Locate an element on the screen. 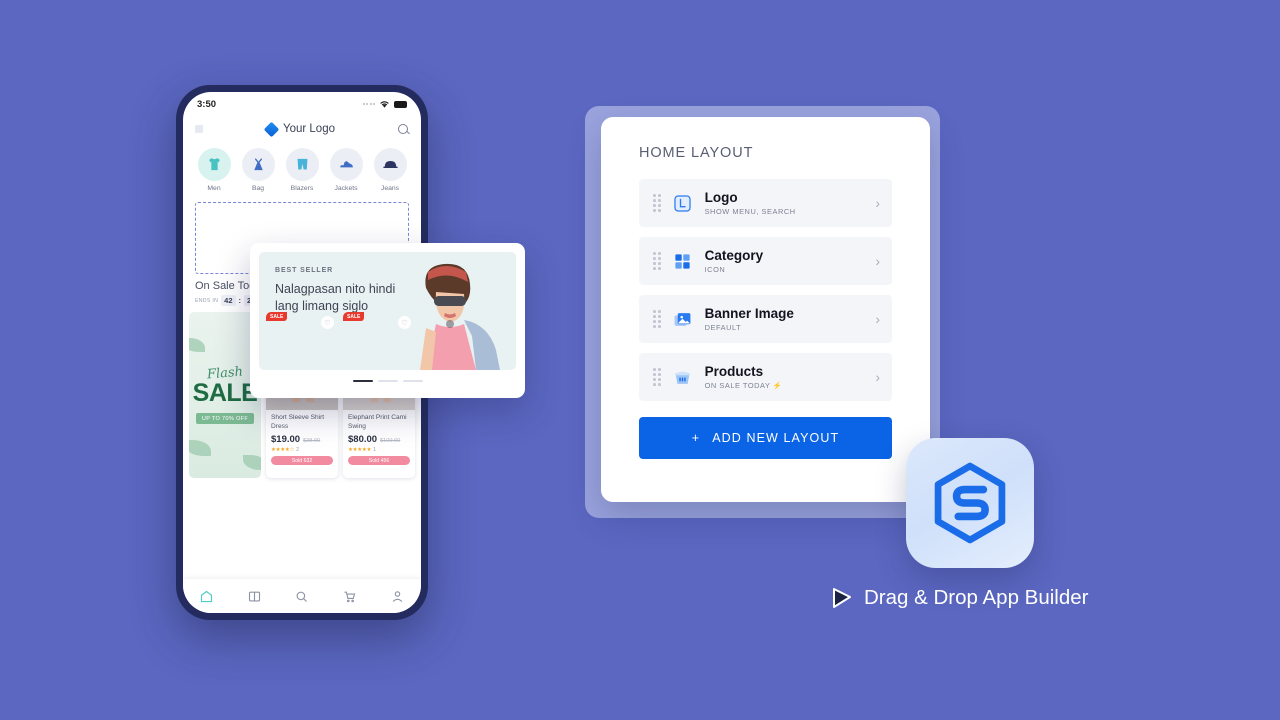 The width and height of the screenshot is (1280, 720). category-item-blazers: Blazers is located at coordinates (302, 170).